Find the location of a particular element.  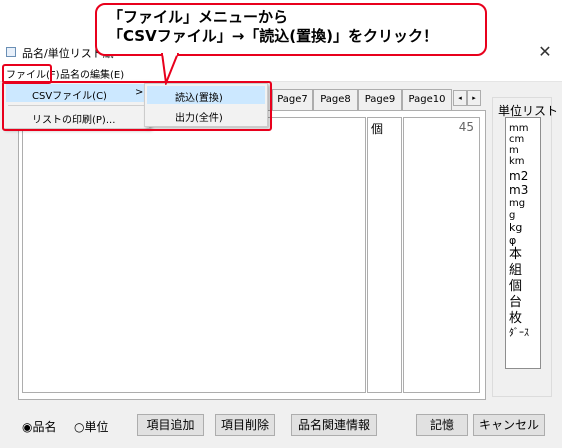

highlight-menu-path is located at coordinates (137, 106).